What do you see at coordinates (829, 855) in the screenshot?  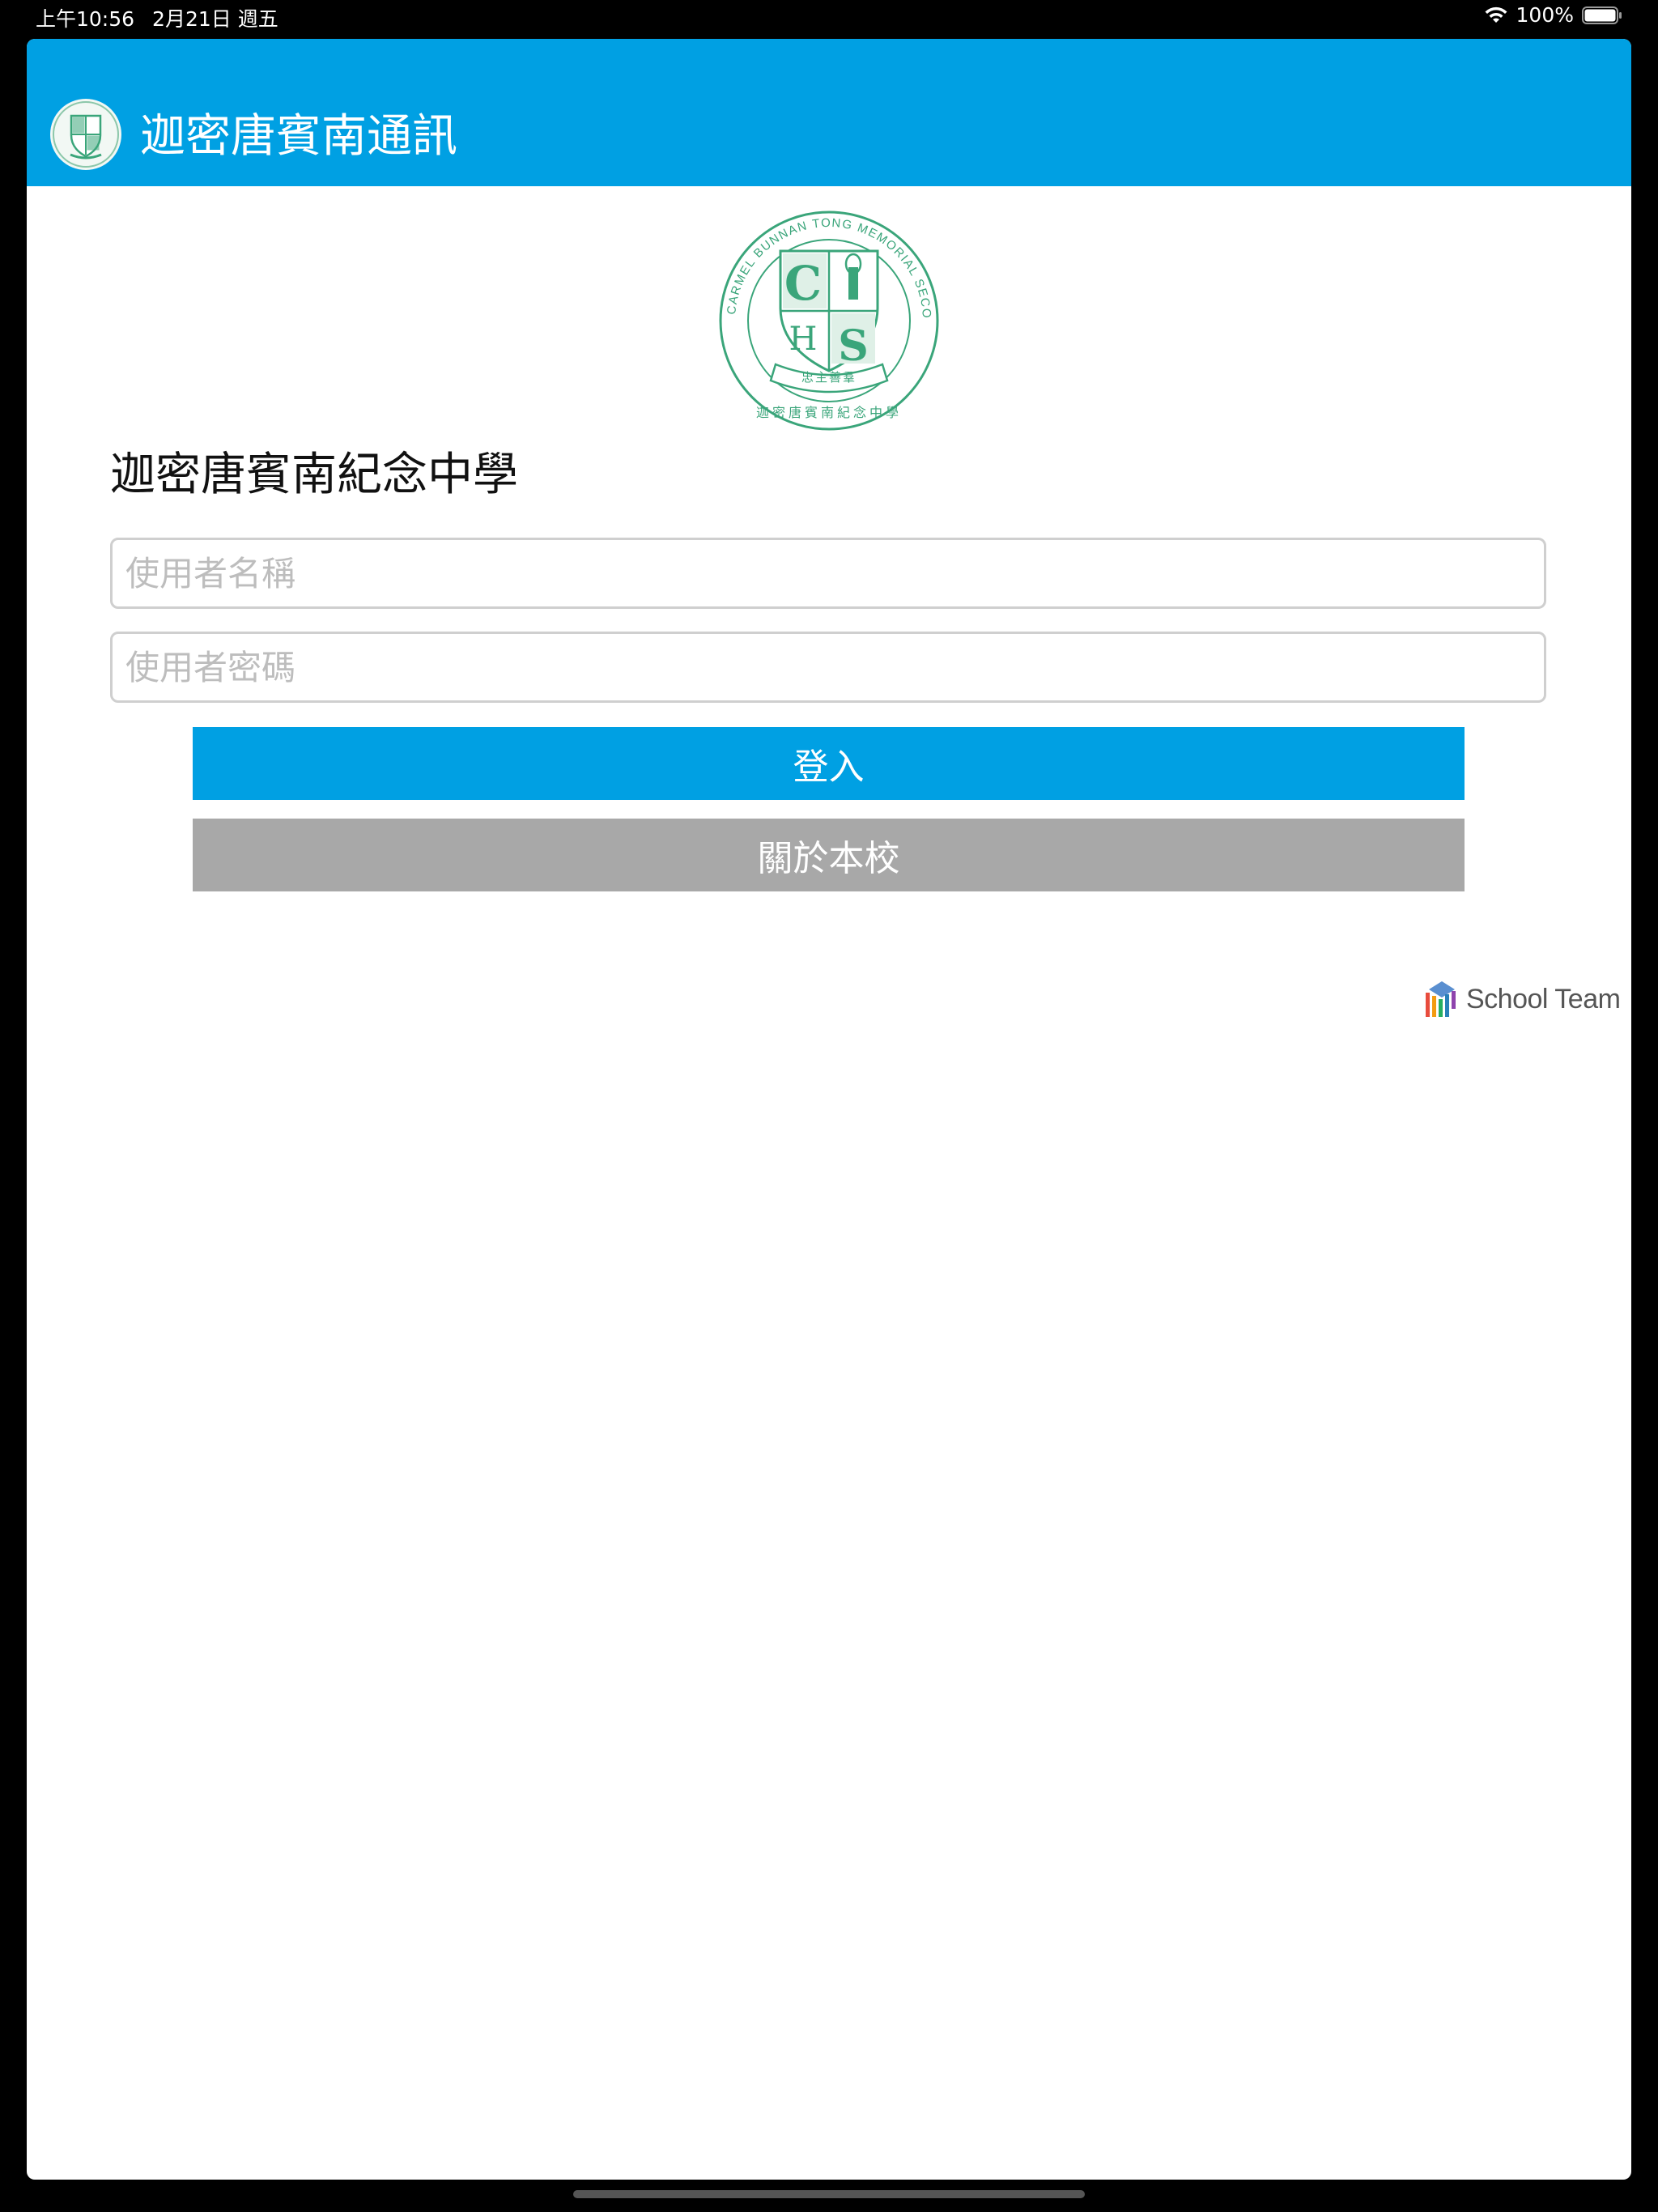 I see `about-school-button: 關於本校` at bounding box center [829, 855].